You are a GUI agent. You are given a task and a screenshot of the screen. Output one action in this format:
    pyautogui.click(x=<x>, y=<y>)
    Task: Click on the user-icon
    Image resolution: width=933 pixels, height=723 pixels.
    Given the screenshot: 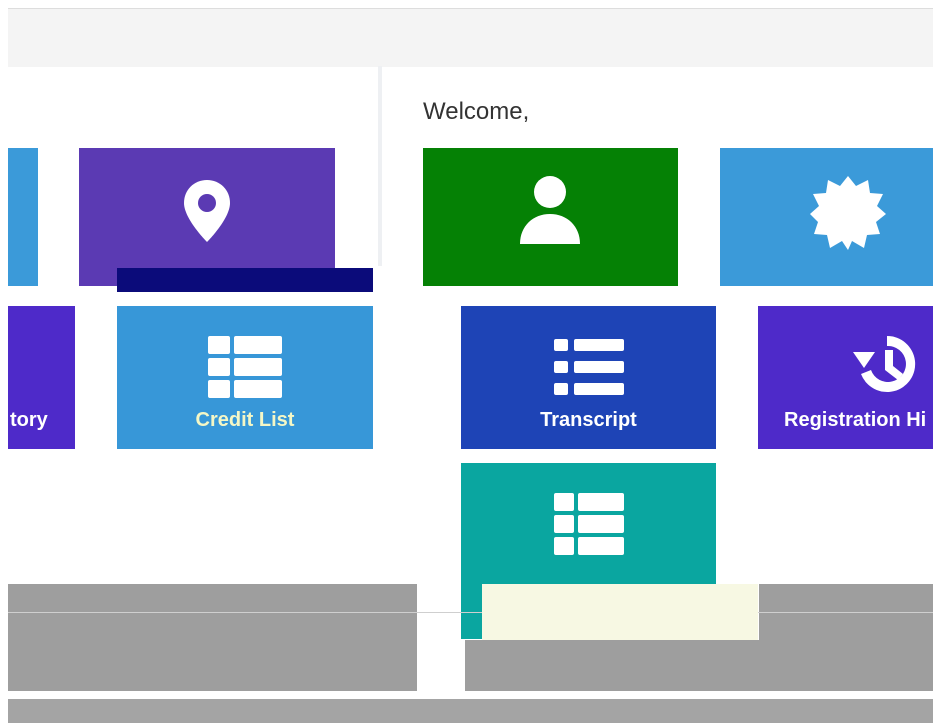 What is the action you would take?
    pyautogui.click(x=550, y=210)
    